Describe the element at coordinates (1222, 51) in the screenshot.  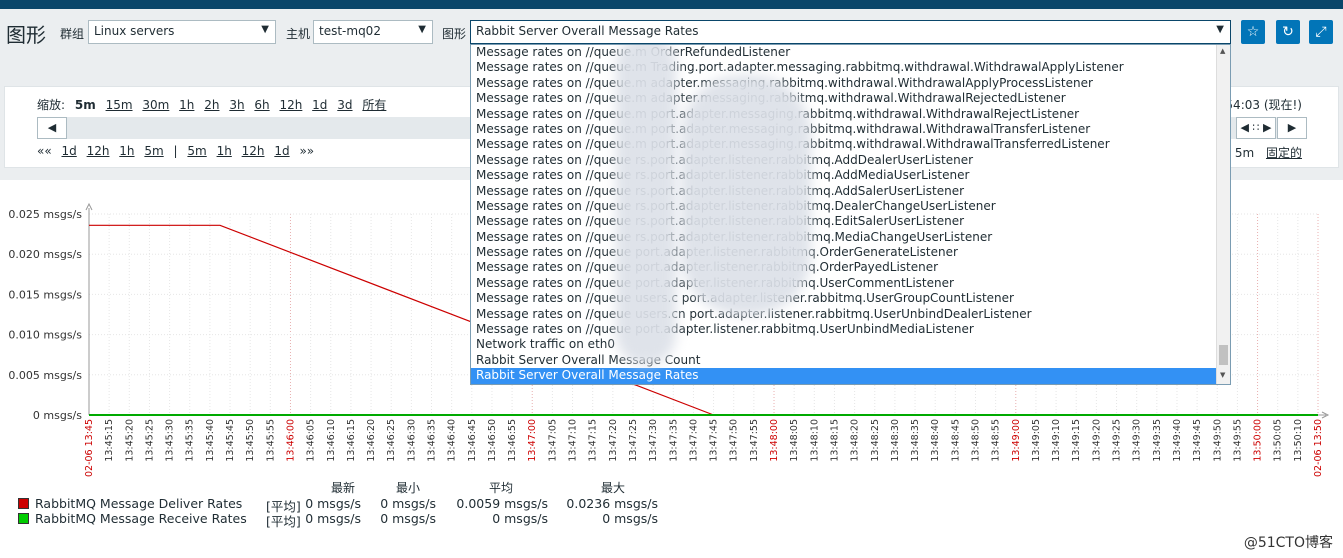
I see `scroll-up-icon: ▲` at that location.